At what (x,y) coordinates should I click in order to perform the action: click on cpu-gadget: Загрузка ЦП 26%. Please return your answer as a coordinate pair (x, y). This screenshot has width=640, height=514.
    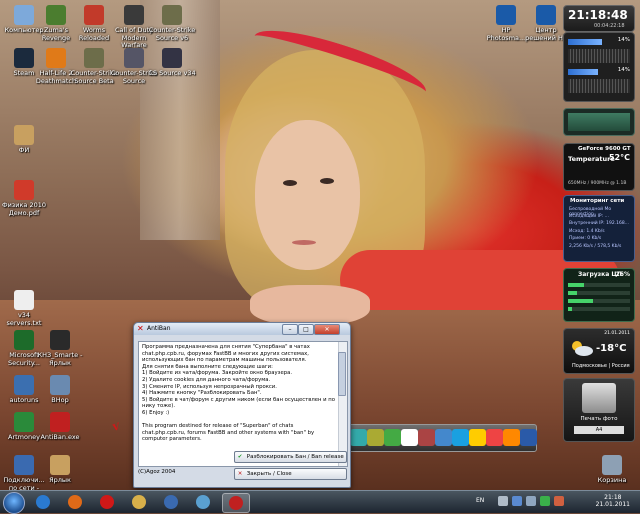
    Looking at the image, I should click on (599, 295).